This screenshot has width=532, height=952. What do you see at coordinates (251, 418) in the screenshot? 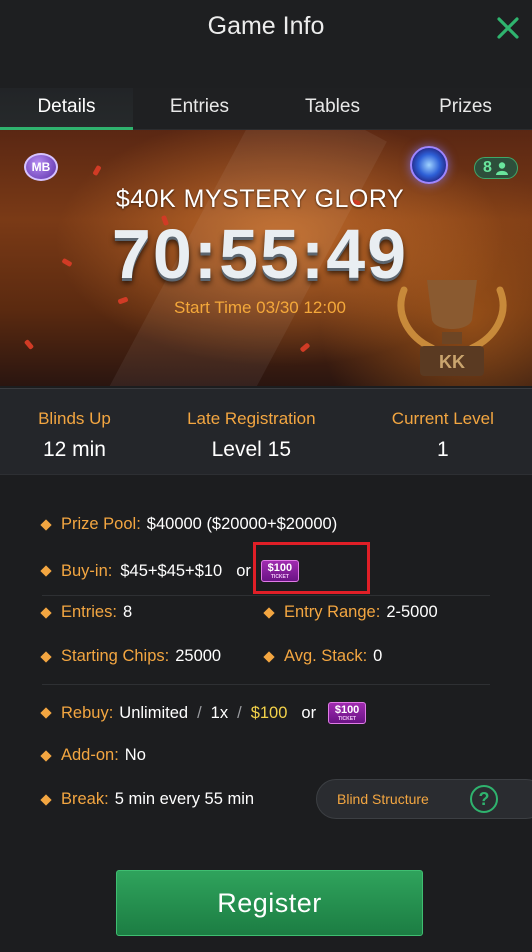
I see `stat-label: Late Registration` at bounding box center [251, 418].